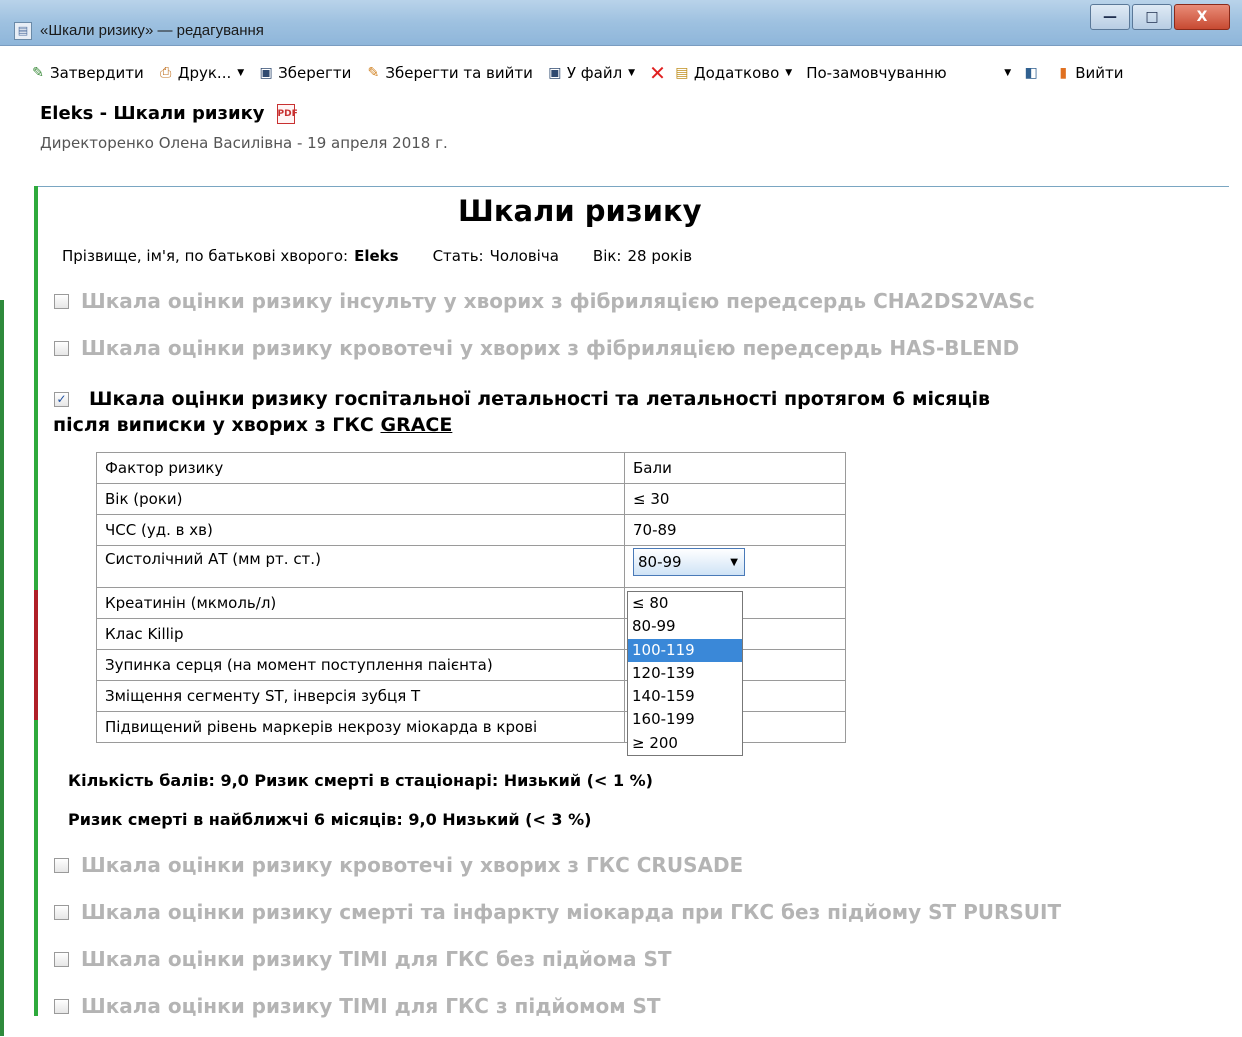 The width and height of the screenshot is (1242, 1037). I want to click on save-button: ▣ Зберегти, so click(305, 73).